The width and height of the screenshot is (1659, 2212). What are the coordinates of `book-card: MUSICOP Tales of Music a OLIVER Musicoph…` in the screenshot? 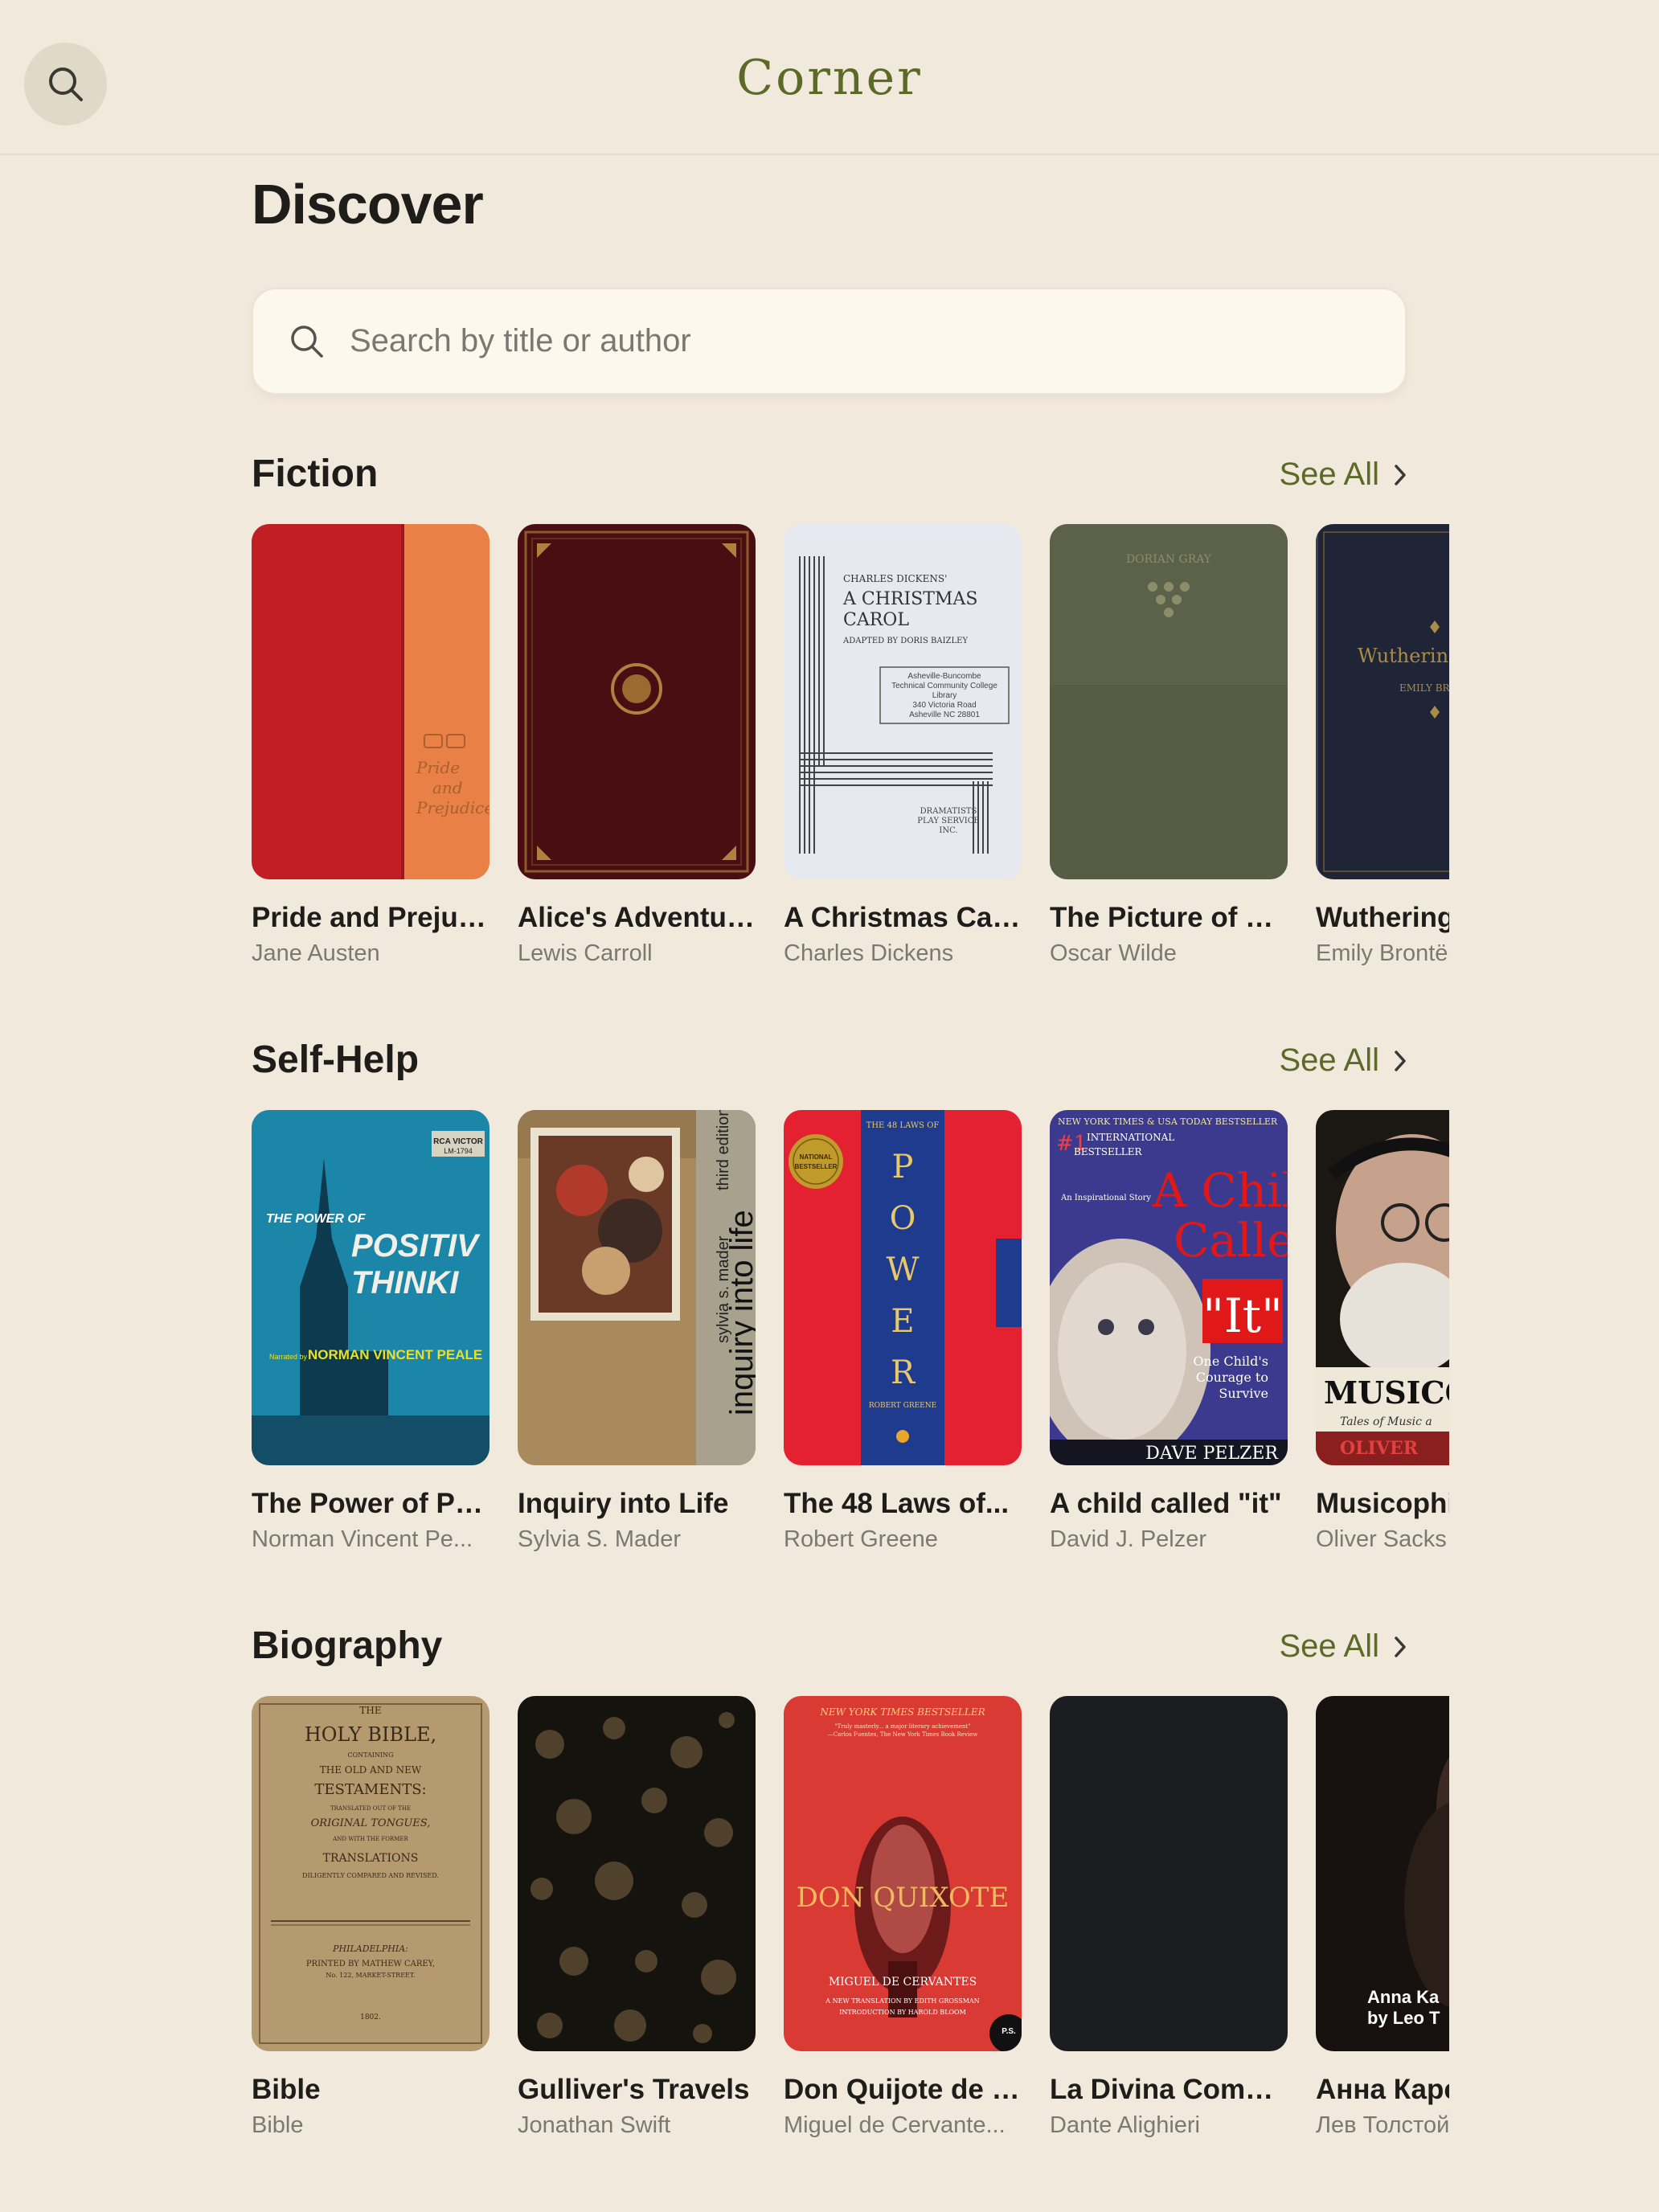 It's located at (1382, 1331).